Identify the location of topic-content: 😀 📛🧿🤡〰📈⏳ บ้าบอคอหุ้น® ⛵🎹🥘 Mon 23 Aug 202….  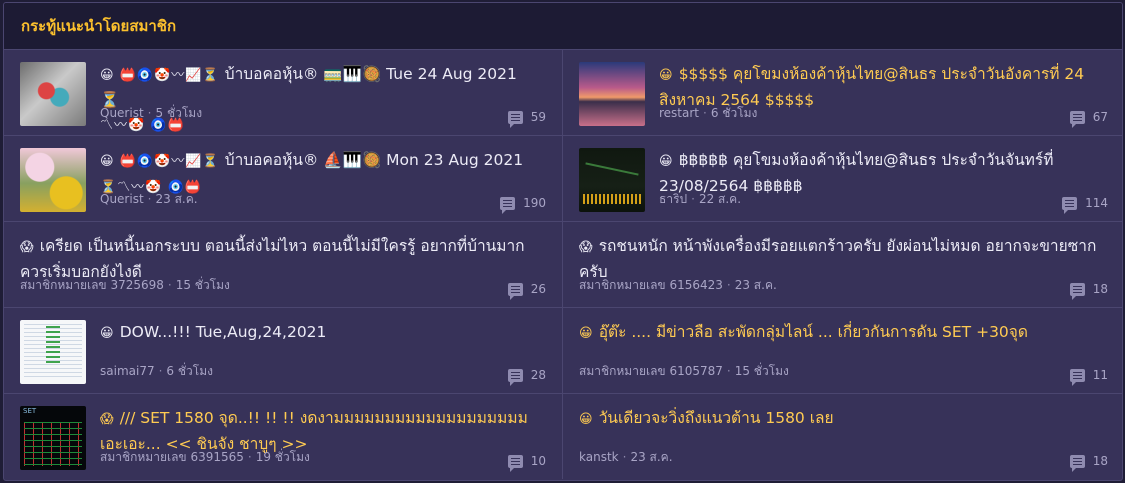
(323, 184).